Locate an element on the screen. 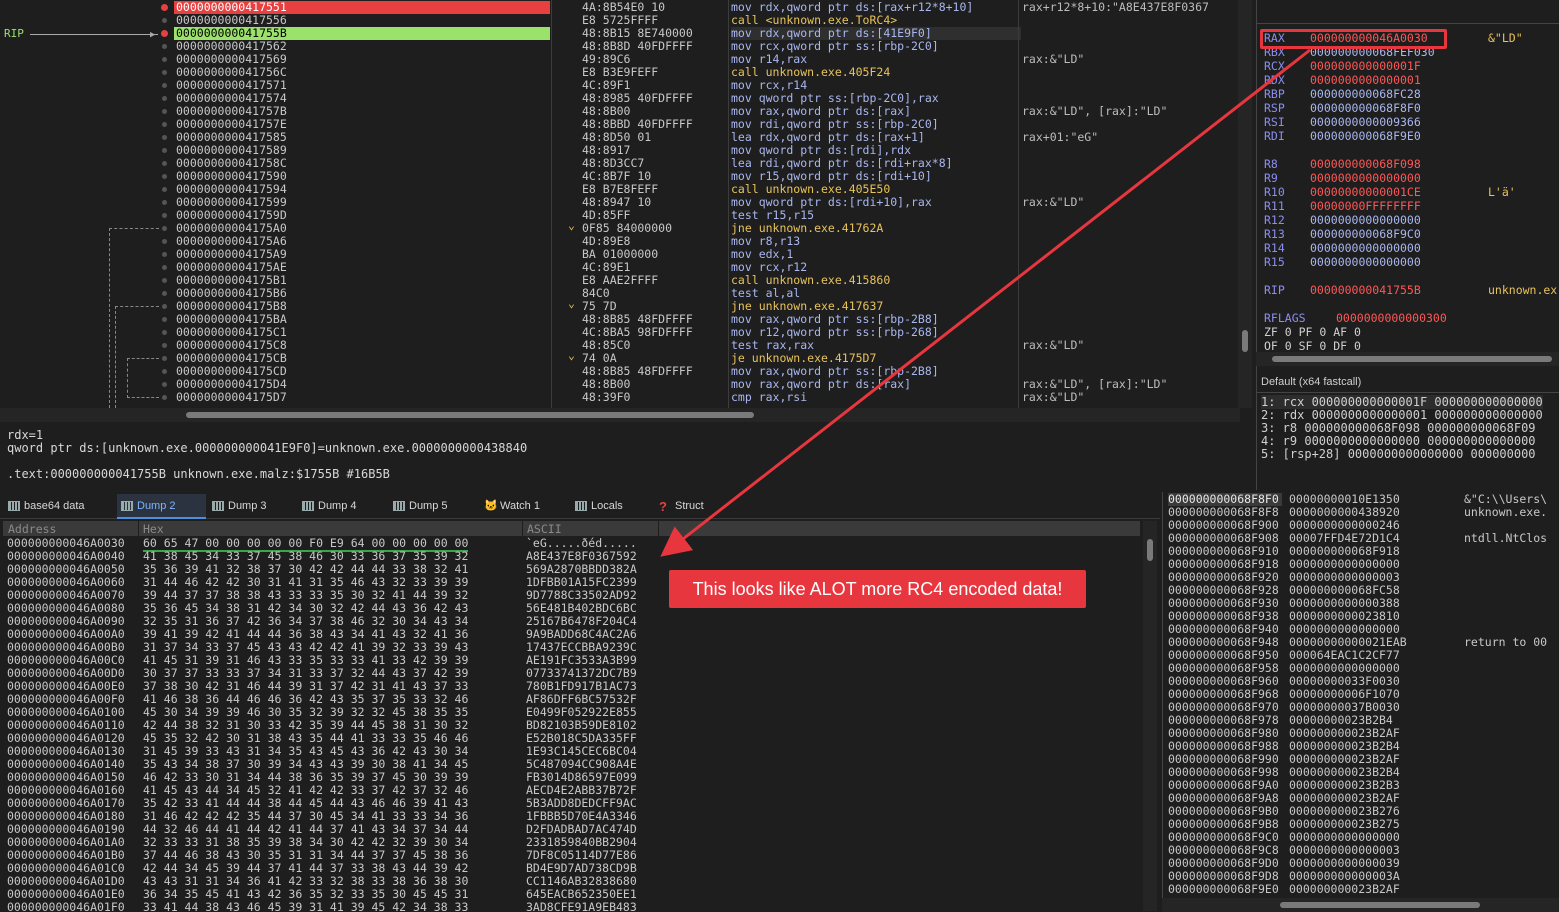 The width and height of the screenshot is (1559, 912). register-value: 00000000000001CE is located at coordinates (1365, 192).